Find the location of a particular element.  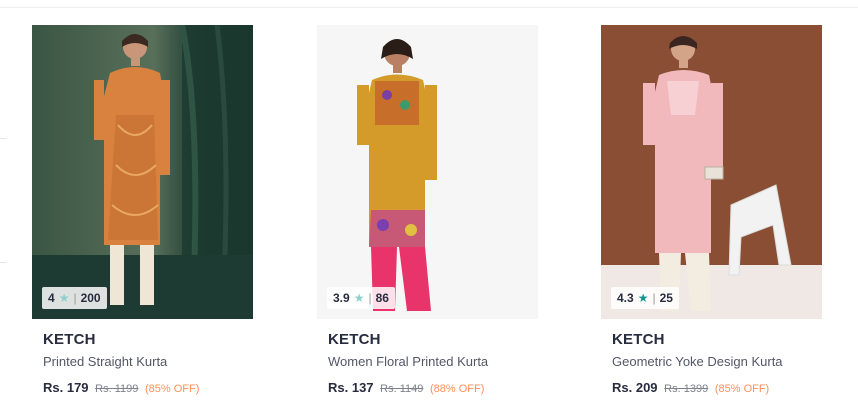

discounted-price: Rs. 179 is located at coordinates (66, 387).